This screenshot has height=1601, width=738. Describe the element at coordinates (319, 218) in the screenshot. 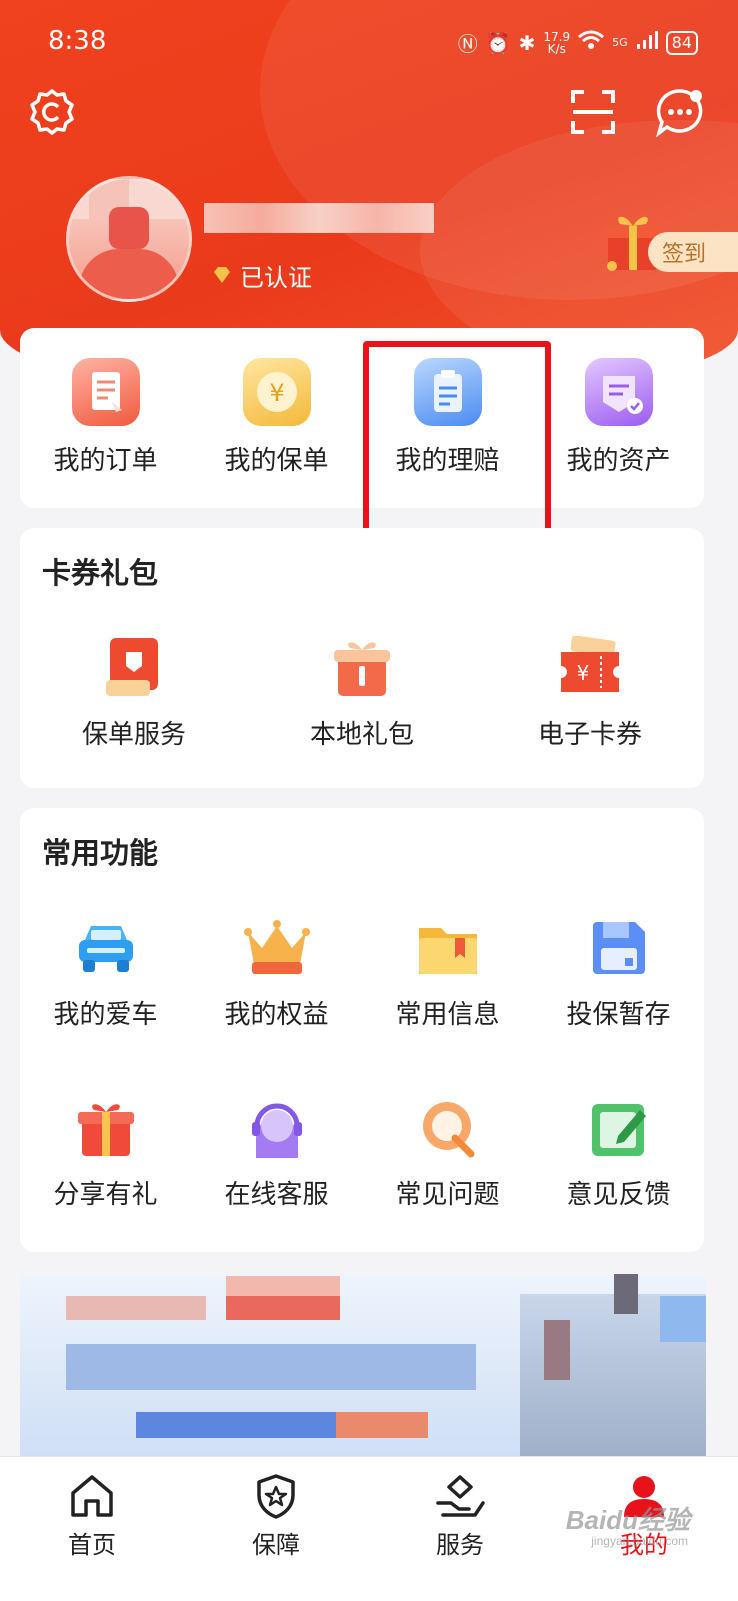

I see `username-blurred` at that location.